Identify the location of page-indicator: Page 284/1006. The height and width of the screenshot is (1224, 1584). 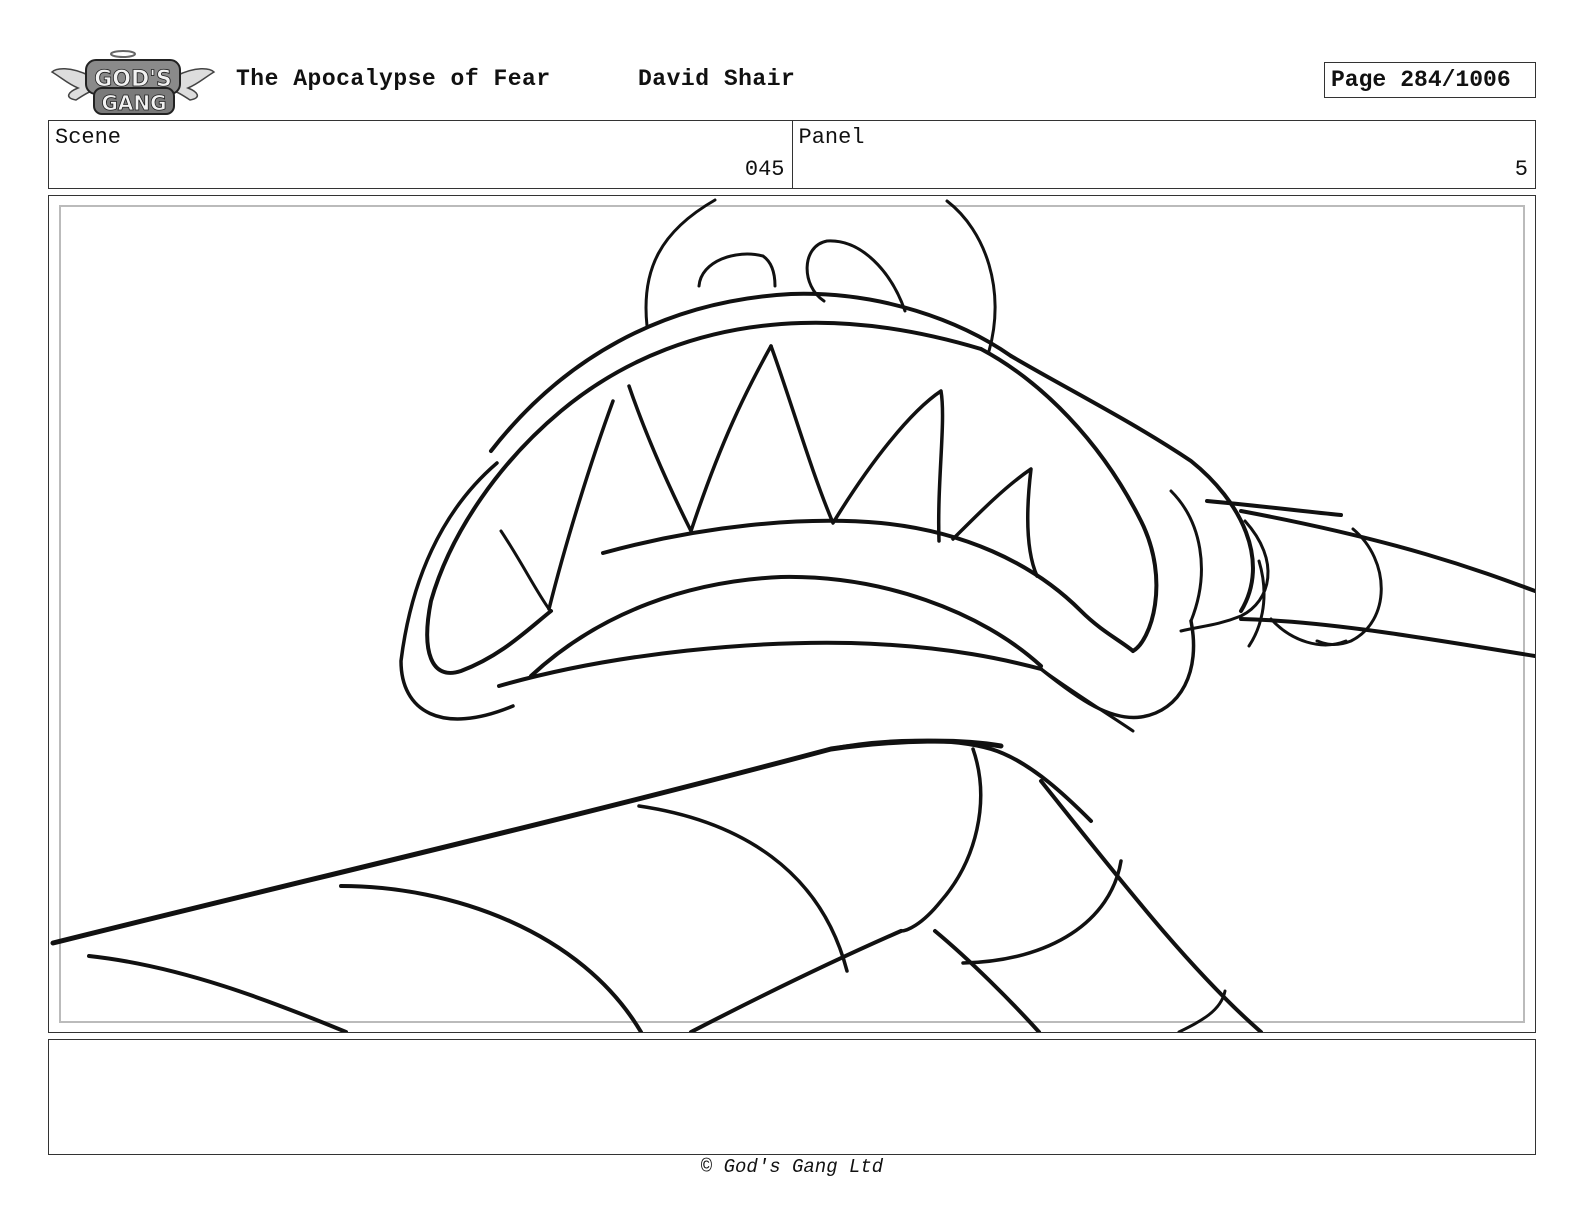
(1430, 80).